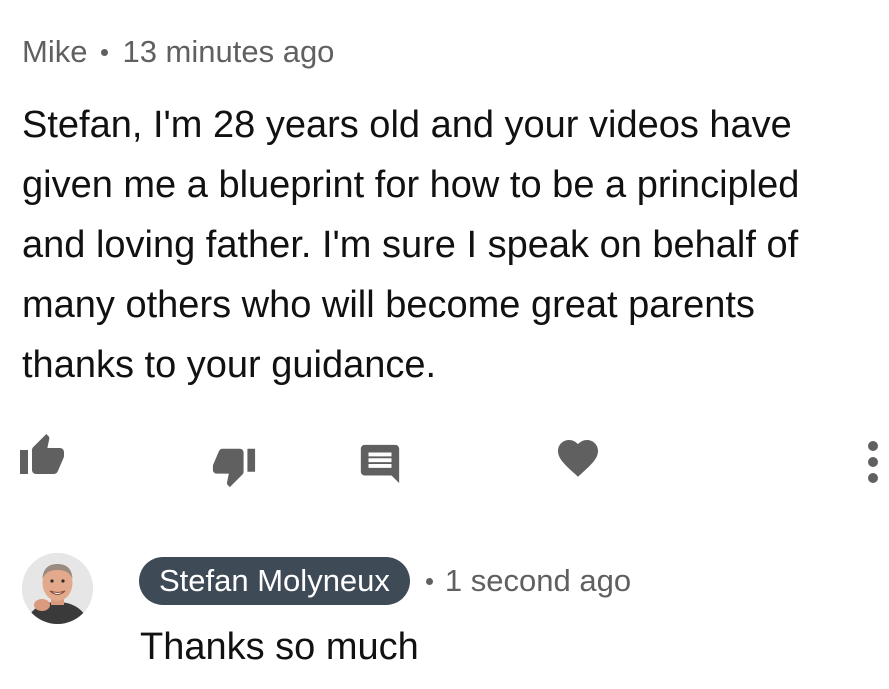 The height and width of the screenshot is (689, 889). Describe the element at coordinates (538, 580) in the screenshot. I see `reply-timestamp: 1 second ago` at that location.